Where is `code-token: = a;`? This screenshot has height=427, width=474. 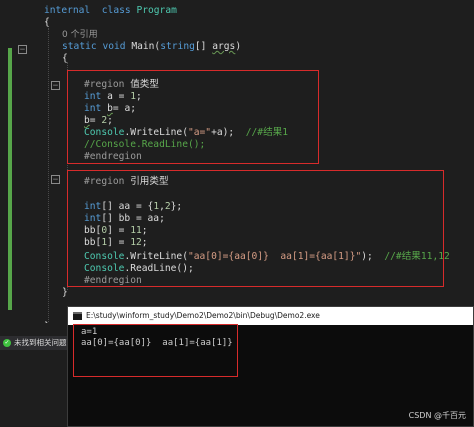
code-token: = a; is located at coordinates (124, 108).